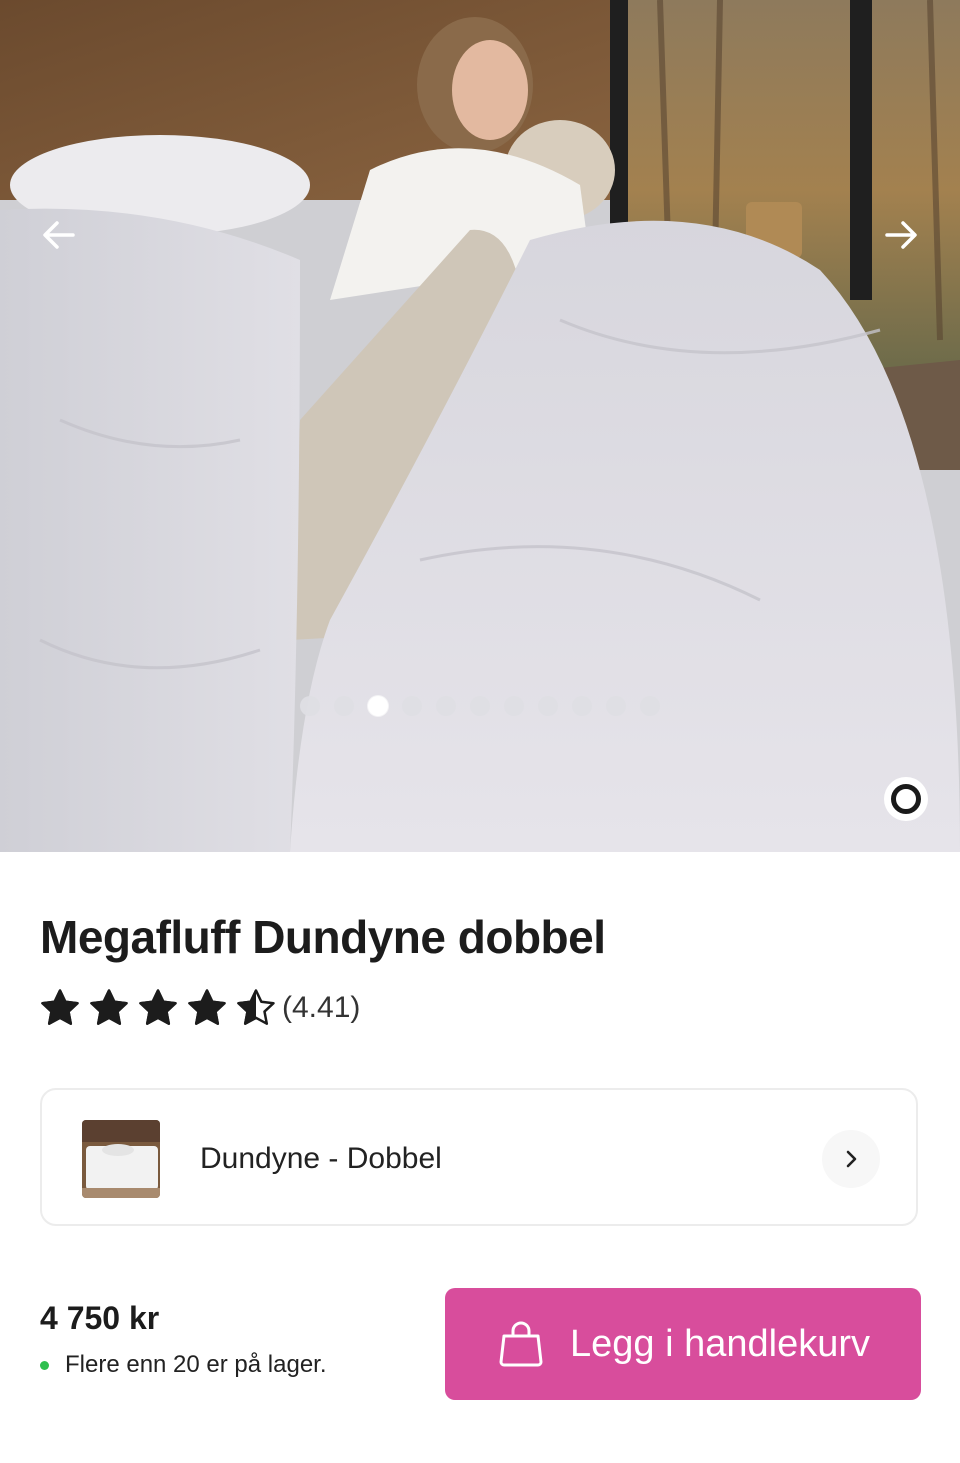 Image resolution: width=960 pixels, height=1463 pixels. Describe the element at coordinates (100, 1318) in the screenshot. I see `product-price: 4 750 kr` at that location.